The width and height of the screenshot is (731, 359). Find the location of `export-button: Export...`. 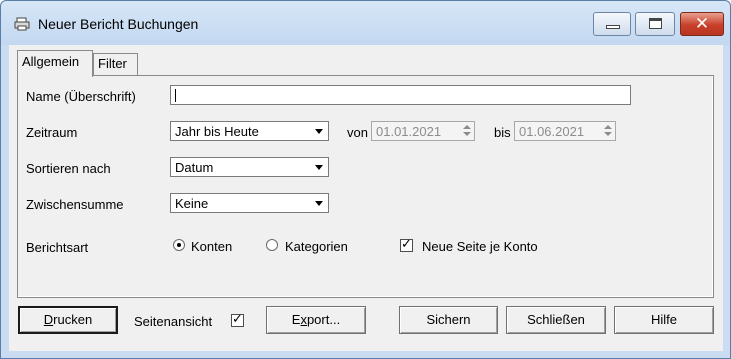

export-button: Export... is located at coordinates (316, 320).